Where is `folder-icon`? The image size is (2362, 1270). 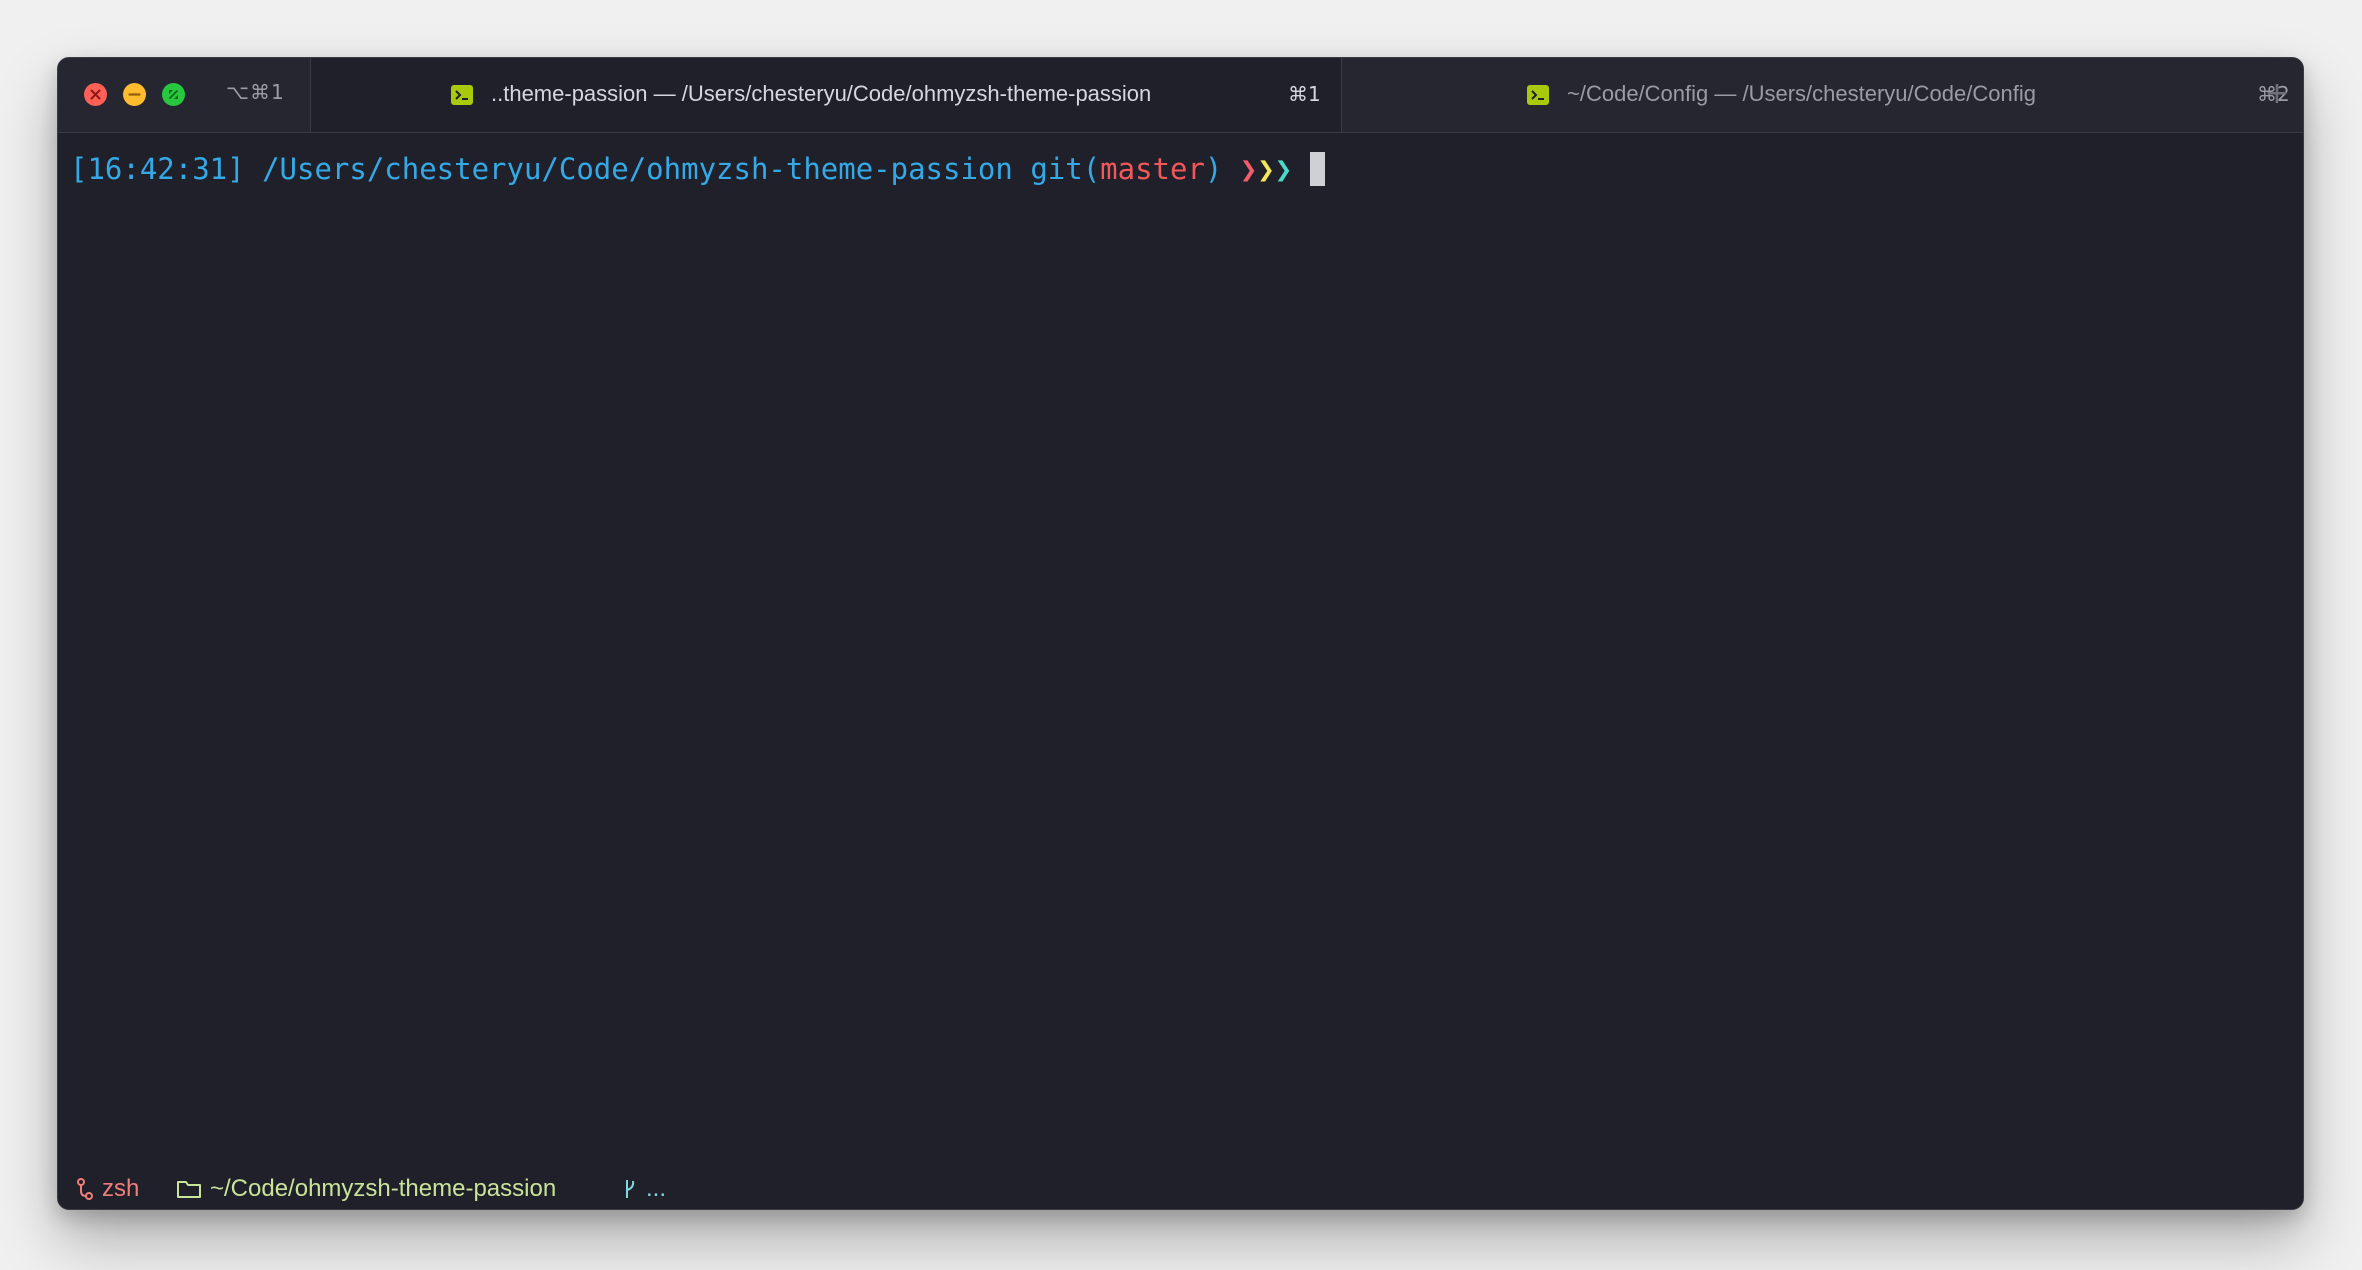 folder-icon is located at coordinates (189, 1189).